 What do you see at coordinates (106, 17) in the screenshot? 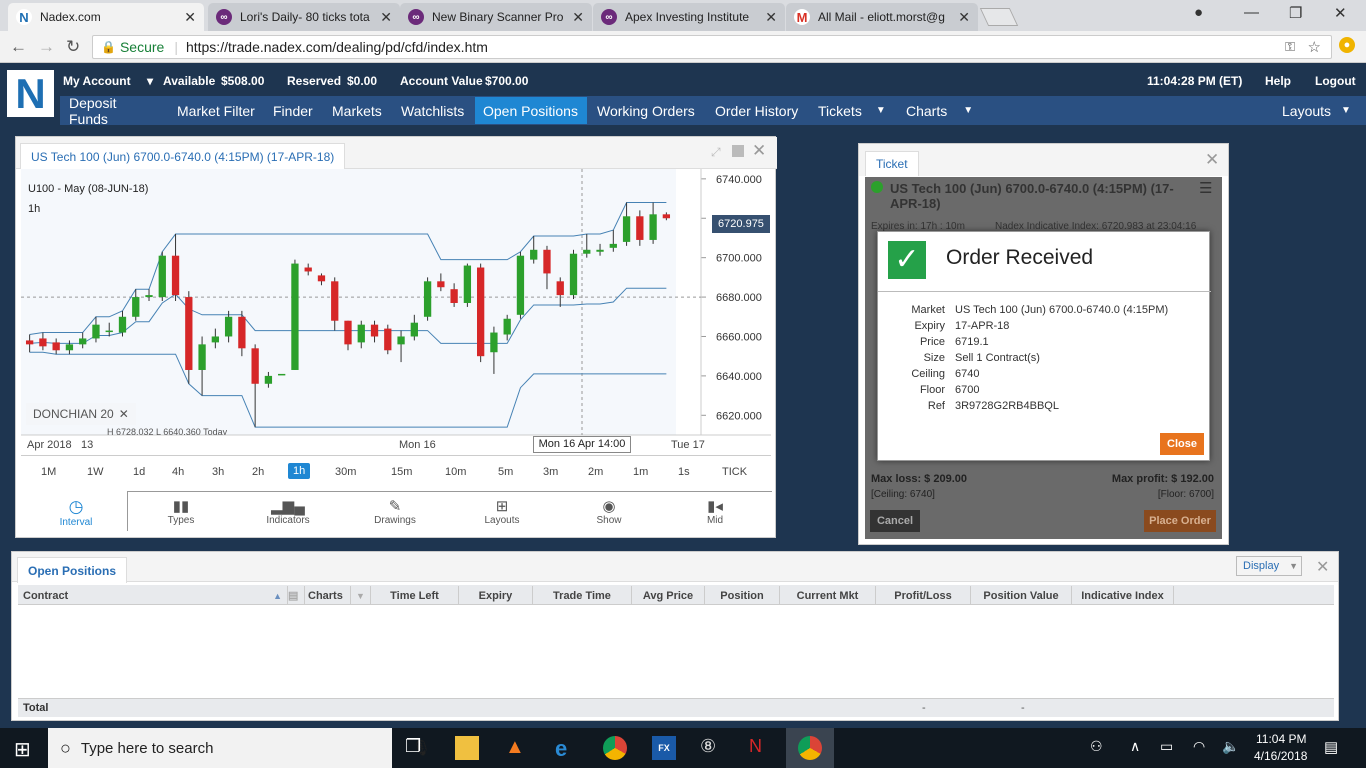
I see `browser-tab-nadex: N Nadex.com ✕` at bounding box center [106, 17].